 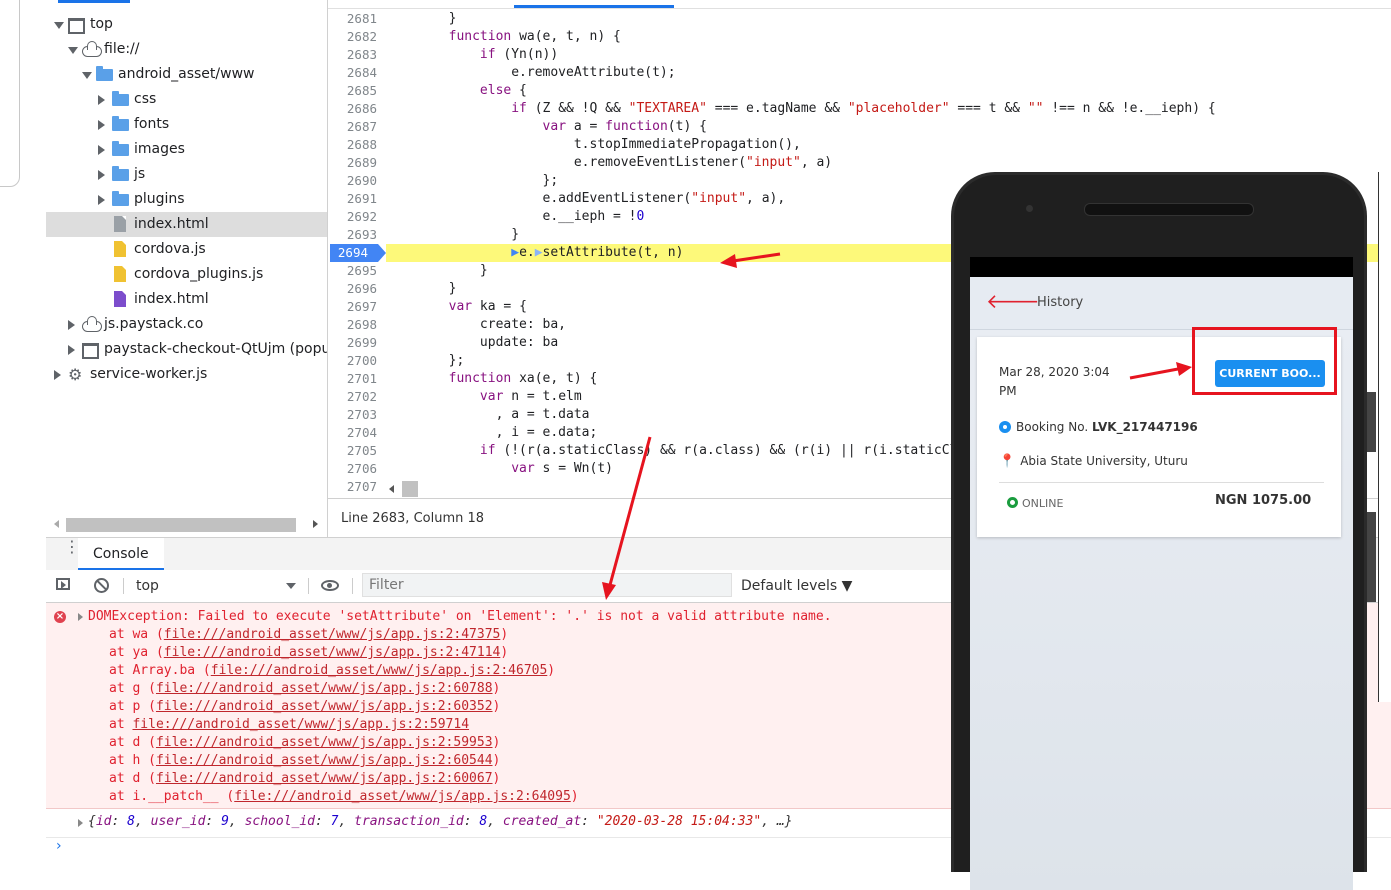 I want to click on line-number: 2686, so click(x=355, y=109).